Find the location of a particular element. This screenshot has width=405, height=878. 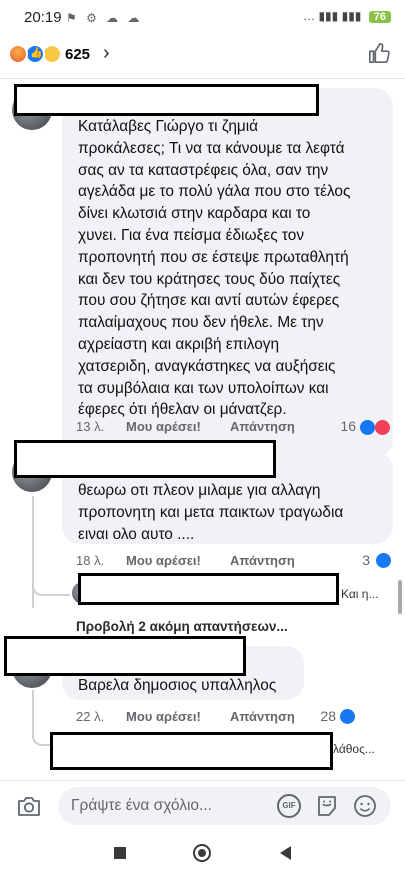

comment-line: δίνει κλωτσιά στην καρδαρα και το is located at coordinates (194, 214).